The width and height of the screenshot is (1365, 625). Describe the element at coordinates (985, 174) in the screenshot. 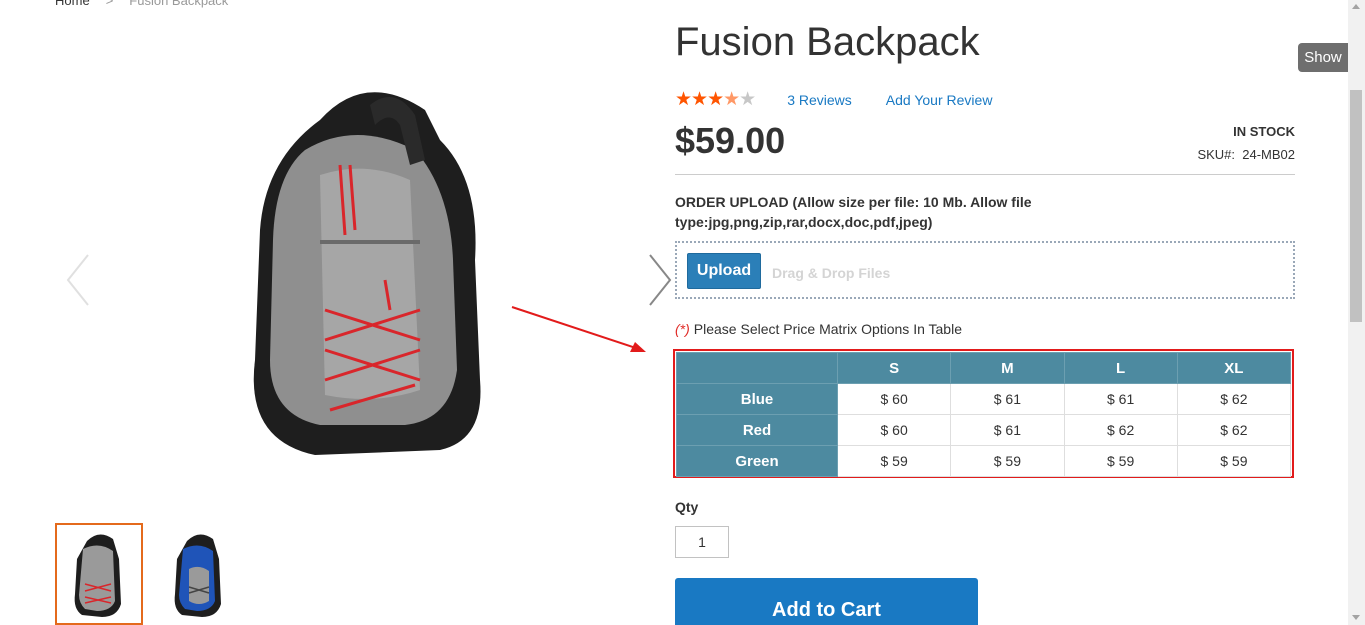

I see `divider` at that location.